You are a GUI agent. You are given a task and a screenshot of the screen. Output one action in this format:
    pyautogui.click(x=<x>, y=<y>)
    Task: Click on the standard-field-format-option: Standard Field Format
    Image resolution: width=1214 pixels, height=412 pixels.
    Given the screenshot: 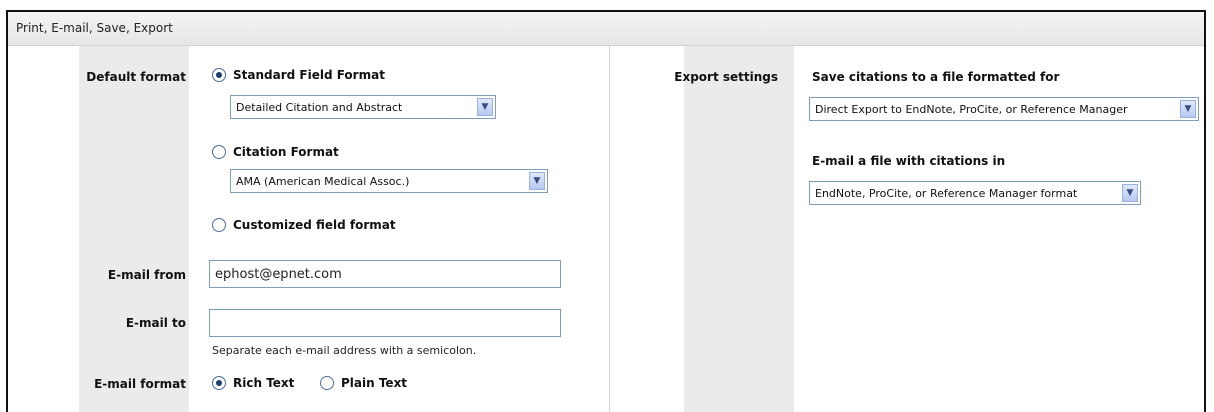 What is the action you would take?
    pyautogui.click(x=298, y=75)
    